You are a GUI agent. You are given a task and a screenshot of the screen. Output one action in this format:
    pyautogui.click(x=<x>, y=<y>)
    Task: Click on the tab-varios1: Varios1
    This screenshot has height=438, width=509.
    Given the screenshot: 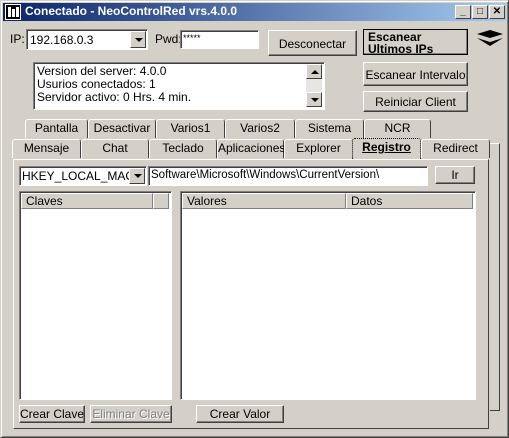 What is the action you would take?
    pyautogui.click(x=190, y=128)
    